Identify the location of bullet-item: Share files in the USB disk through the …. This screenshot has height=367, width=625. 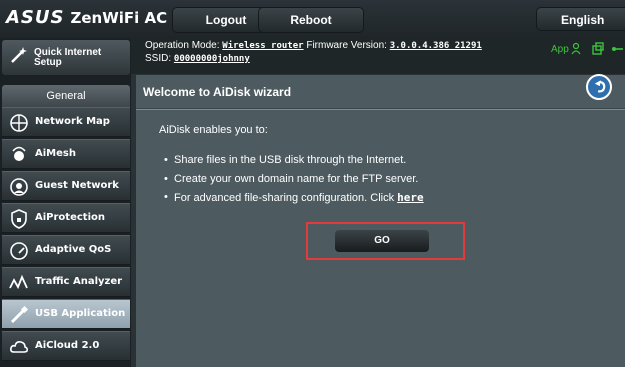
(285, 160).